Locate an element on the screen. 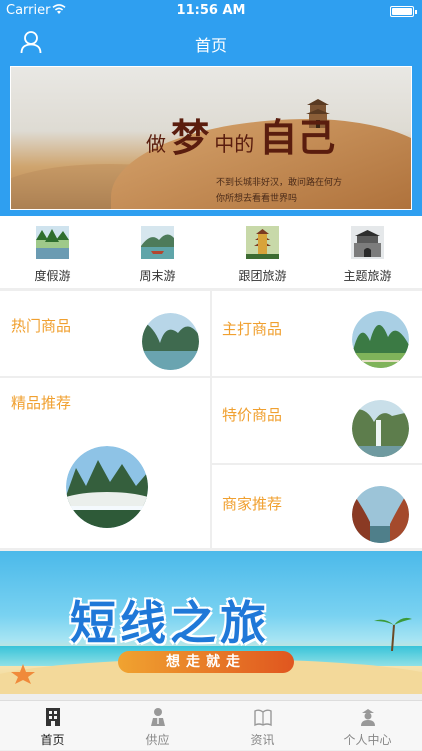 The width and height of the screenshot is (422, 751). profile-icon is located at coordinates (368, 717).